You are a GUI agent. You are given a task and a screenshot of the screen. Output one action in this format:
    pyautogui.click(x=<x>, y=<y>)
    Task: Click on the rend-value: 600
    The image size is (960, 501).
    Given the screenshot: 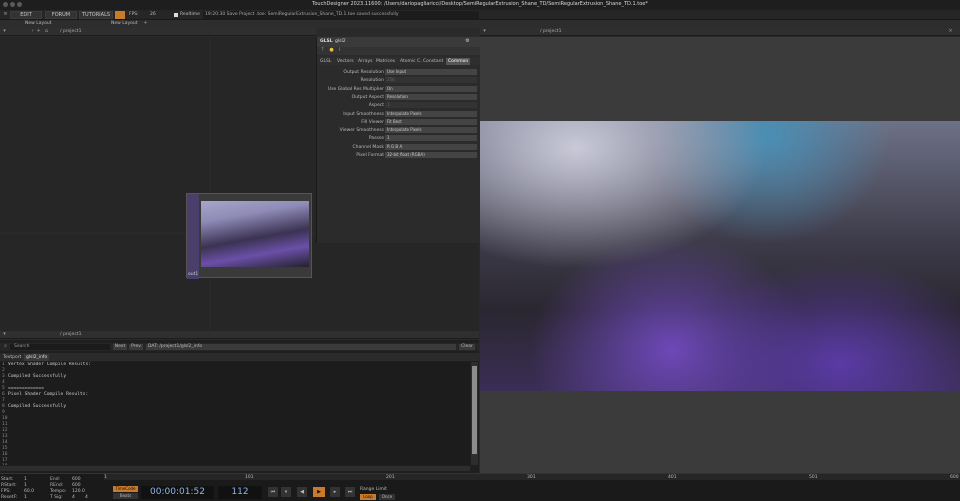 What is the action you would take?
    pyautogui.click(x=76, y=485)
    